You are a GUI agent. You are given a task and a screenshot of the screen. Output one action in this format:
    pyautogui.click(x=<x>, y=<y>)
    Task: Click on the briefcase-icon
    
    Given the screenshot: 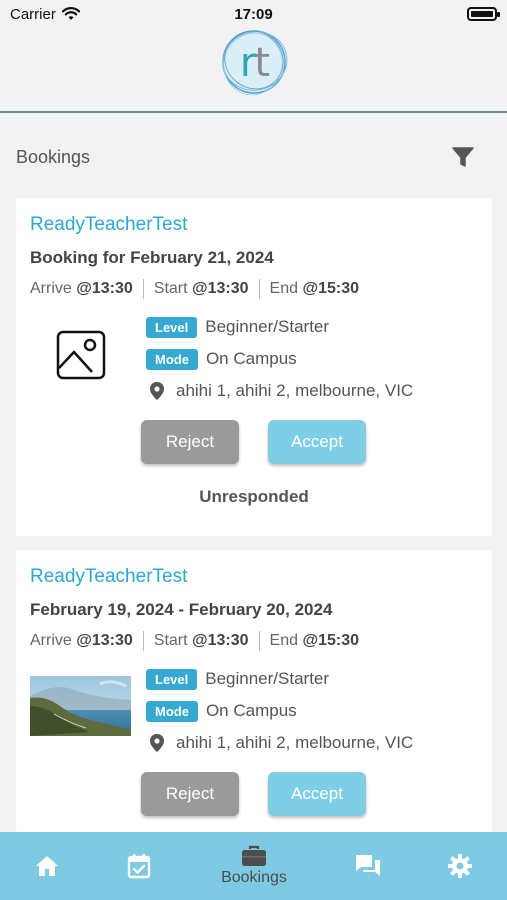 What is the action you would take?
    pyautogui.click(x=254, y=855)
    